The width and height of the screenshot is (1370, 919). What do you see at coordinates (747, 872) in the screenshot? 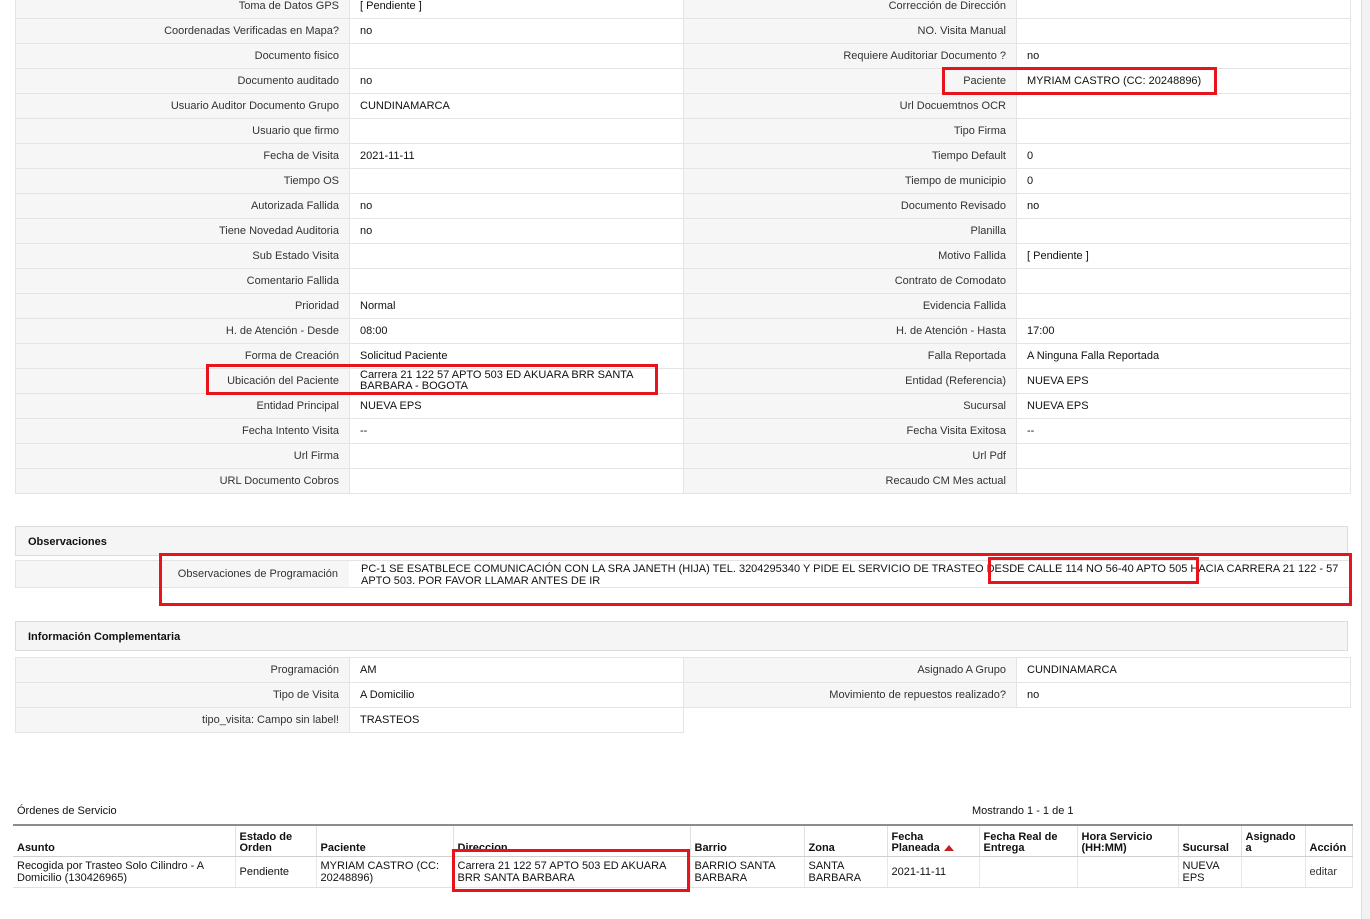
I see `order-barrio: BARRIO SANTA BARBARA` at bounding box center [747, 872].